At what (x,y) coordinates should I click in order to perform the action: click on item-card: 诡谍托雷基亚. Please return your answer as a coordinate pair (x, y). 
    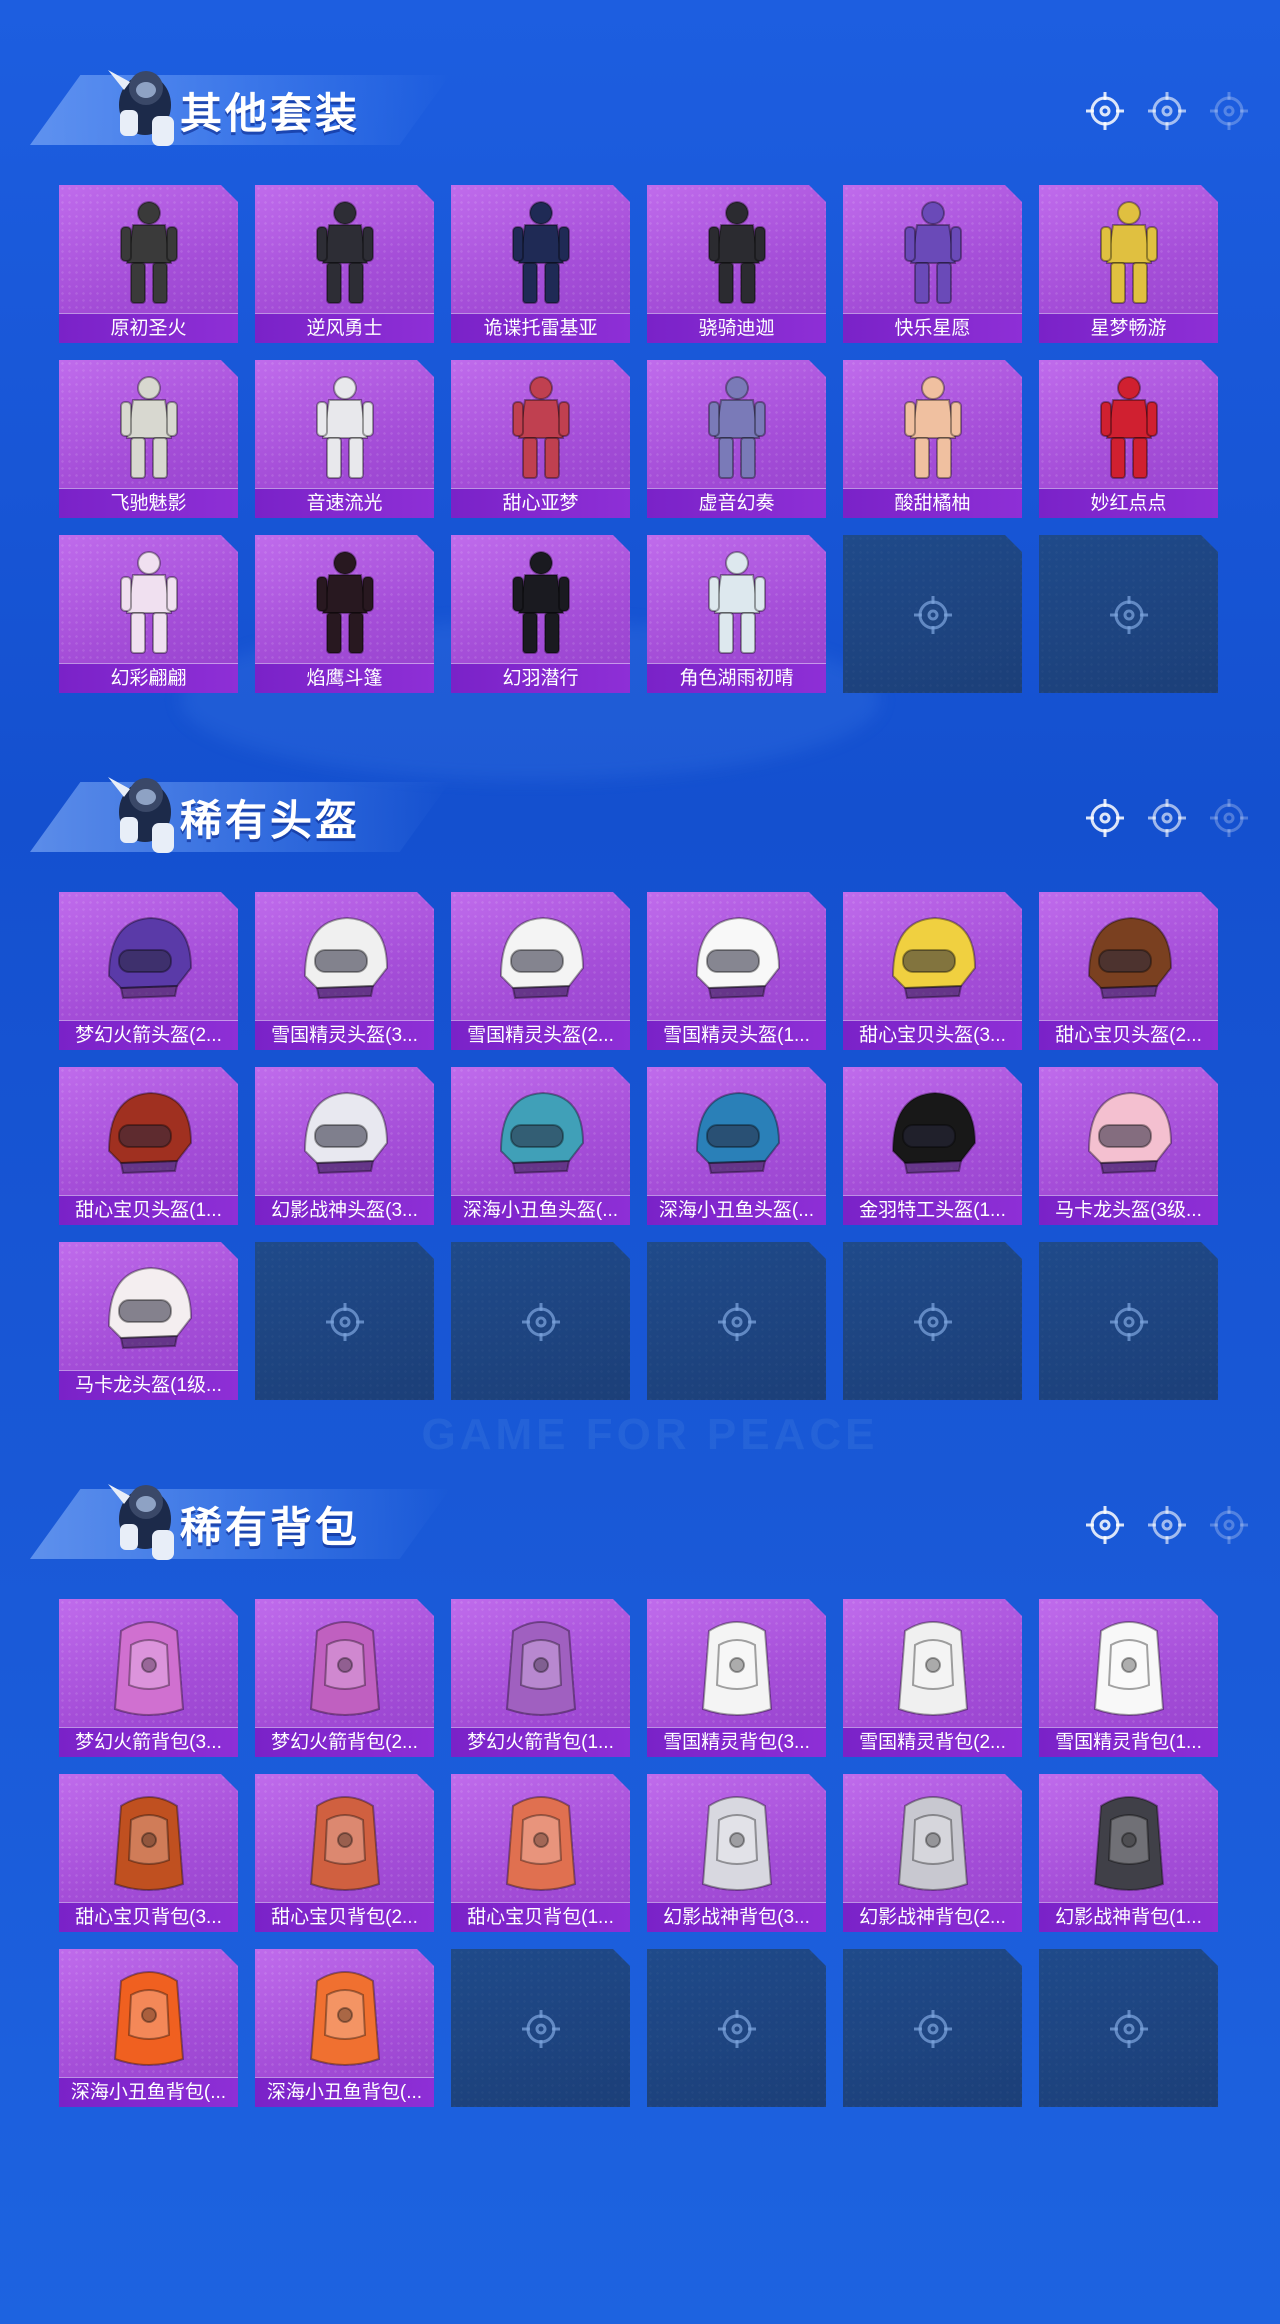
    Looking at the image, I should click on (540, 264).